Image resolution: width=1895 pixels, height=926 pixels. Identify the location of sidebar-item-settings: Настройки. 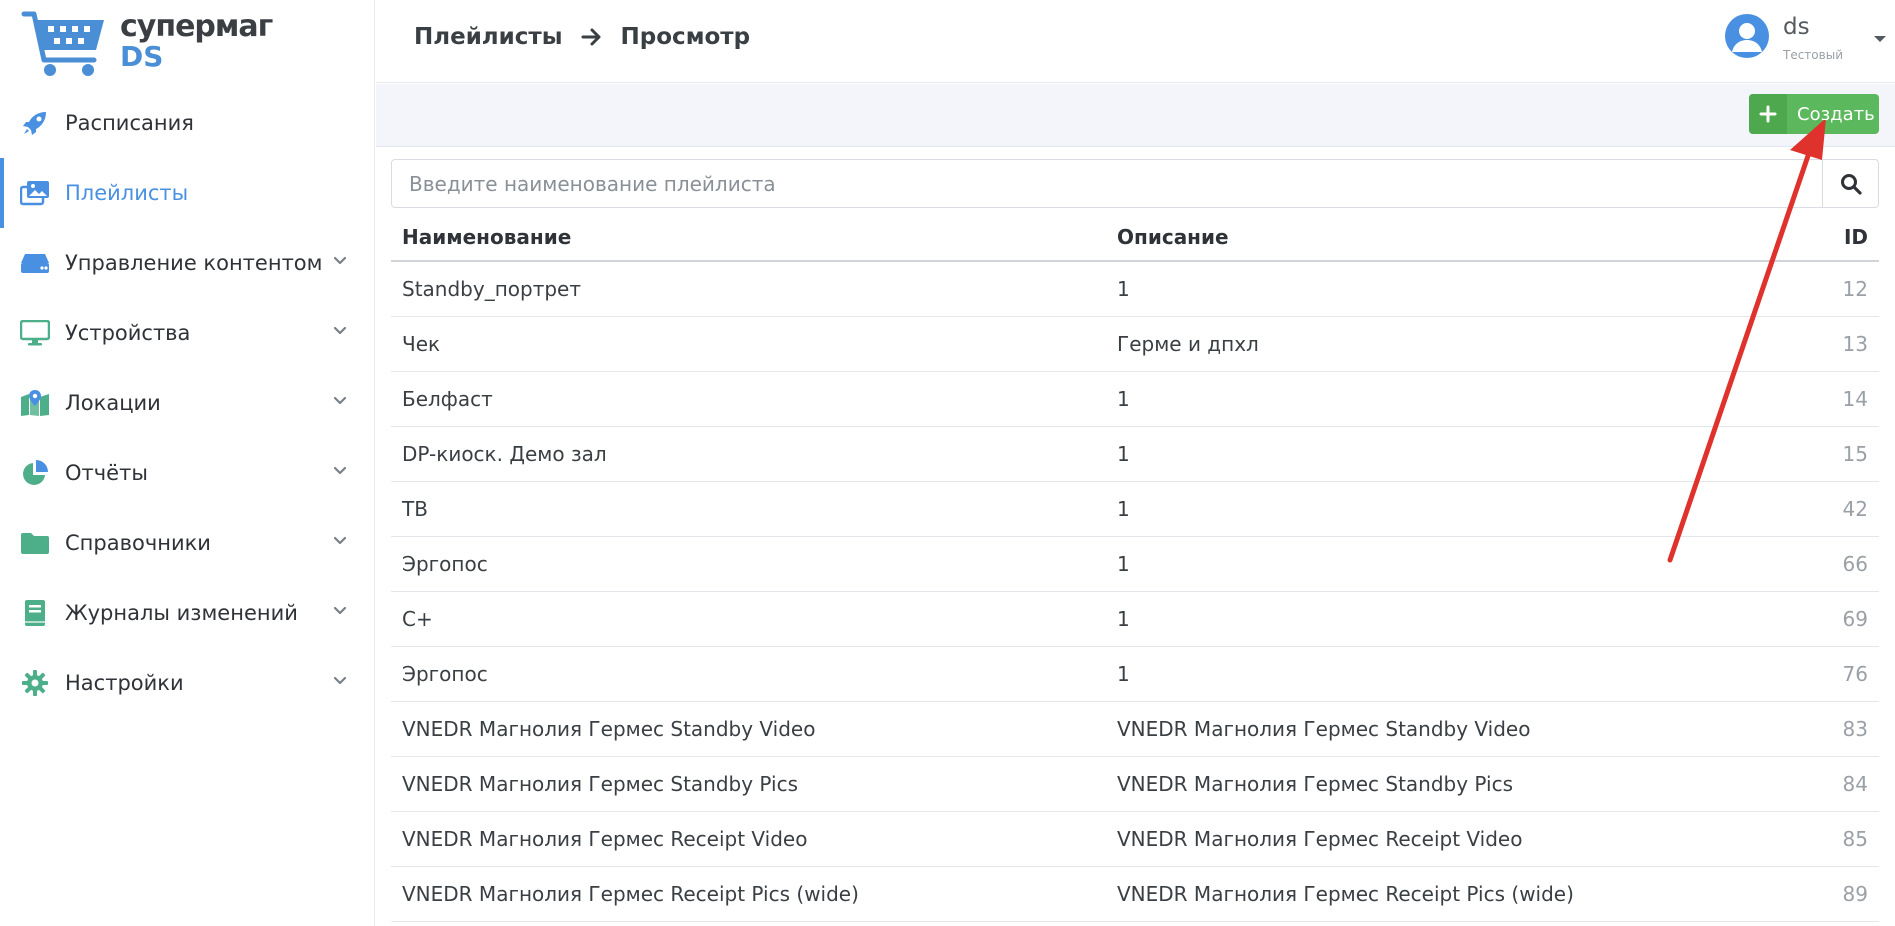
(187, 683).